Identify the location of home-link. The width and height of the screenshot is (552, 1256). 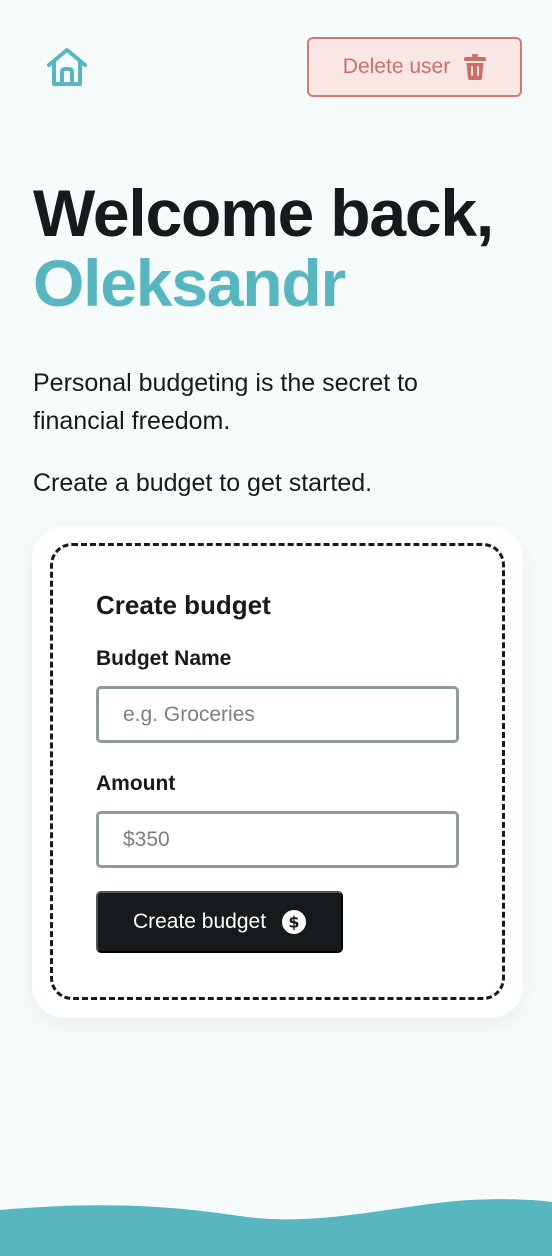
(67, 67).